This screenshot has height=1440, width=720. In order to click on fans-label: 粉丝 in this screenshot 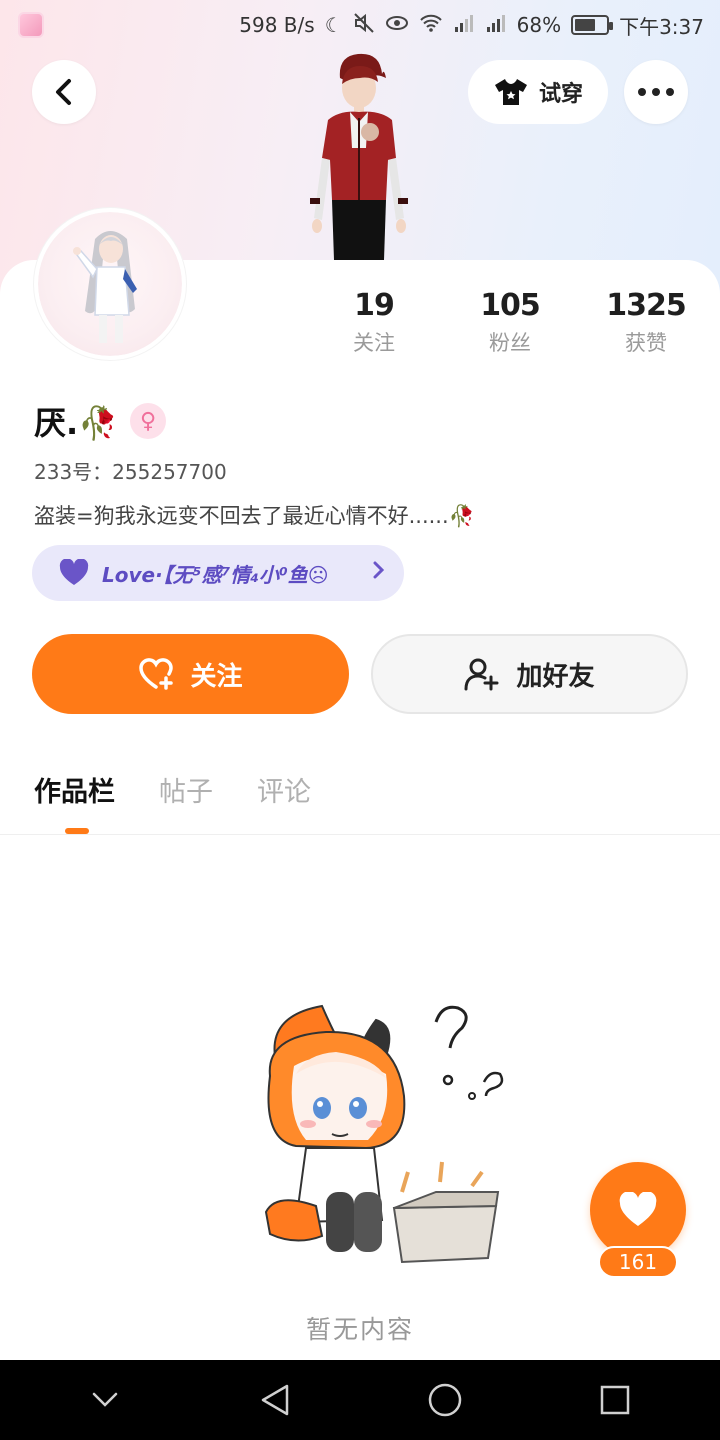, I will do `click(510, 343)`.